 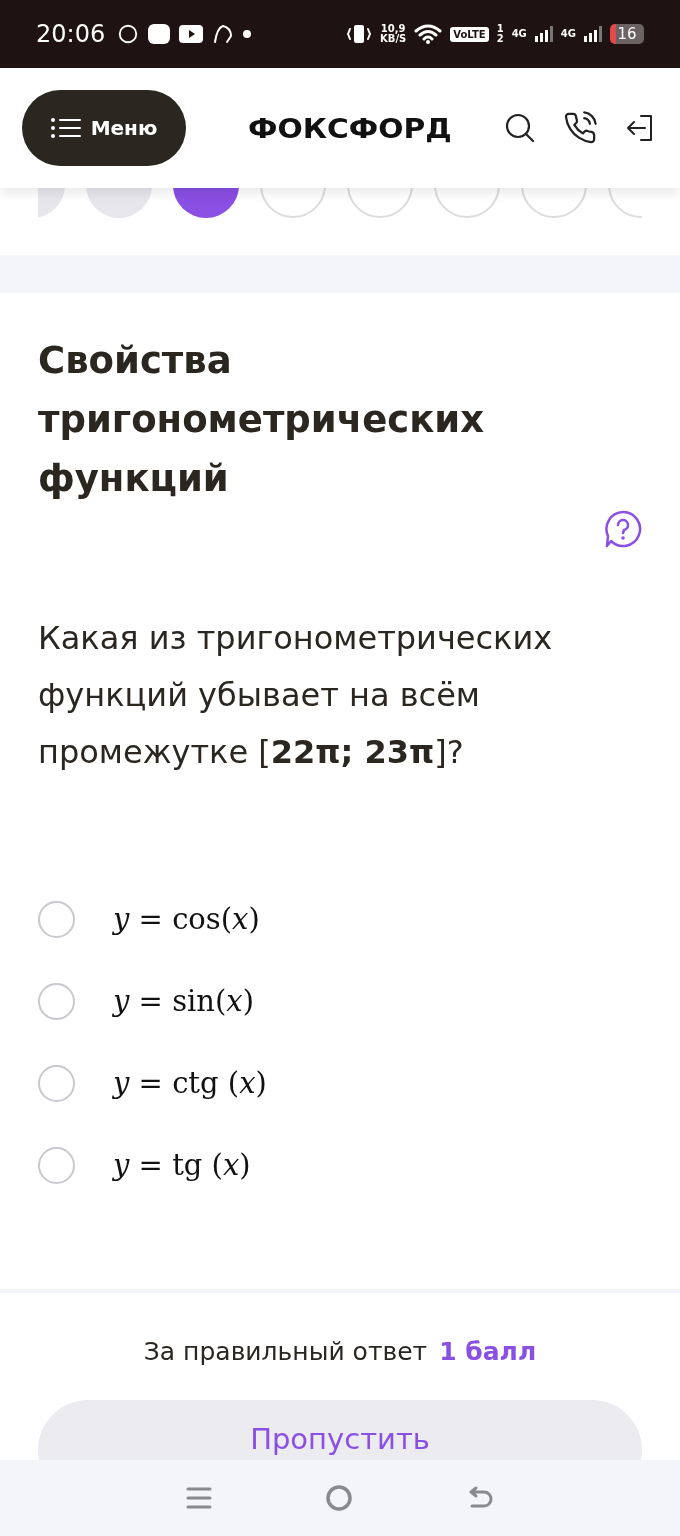 What do you see at coordinates (428, 34) in the screenshot?
I see `wifi-icon` at bounding box center [428, 34].